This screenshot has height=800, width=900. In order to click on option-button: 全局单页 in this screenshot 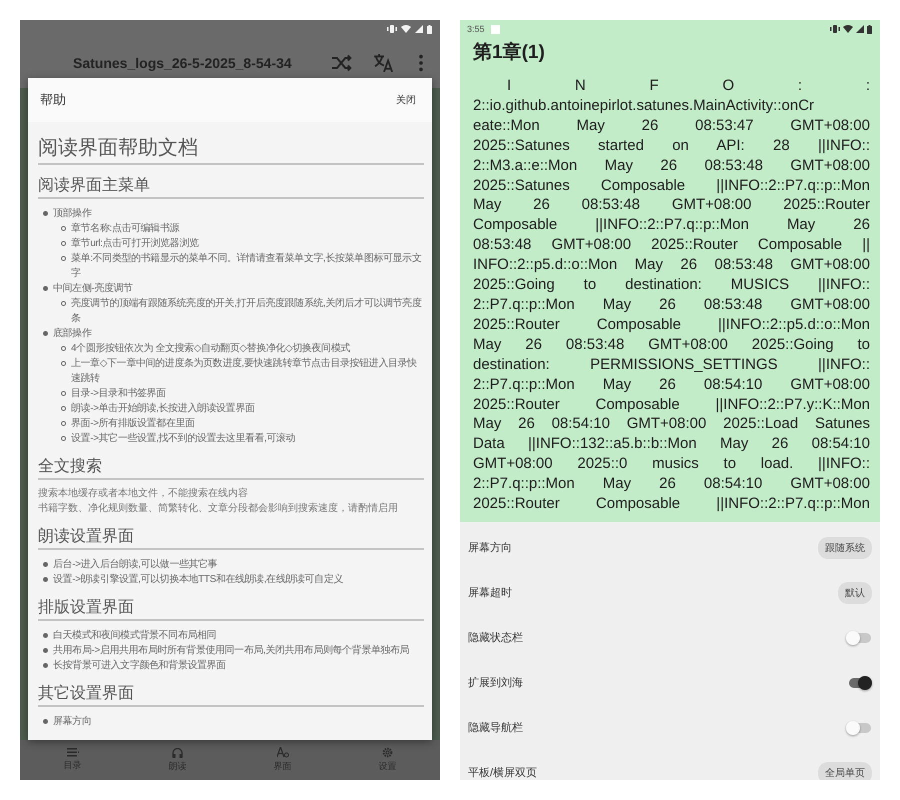, I will do `click(845, 771)`.